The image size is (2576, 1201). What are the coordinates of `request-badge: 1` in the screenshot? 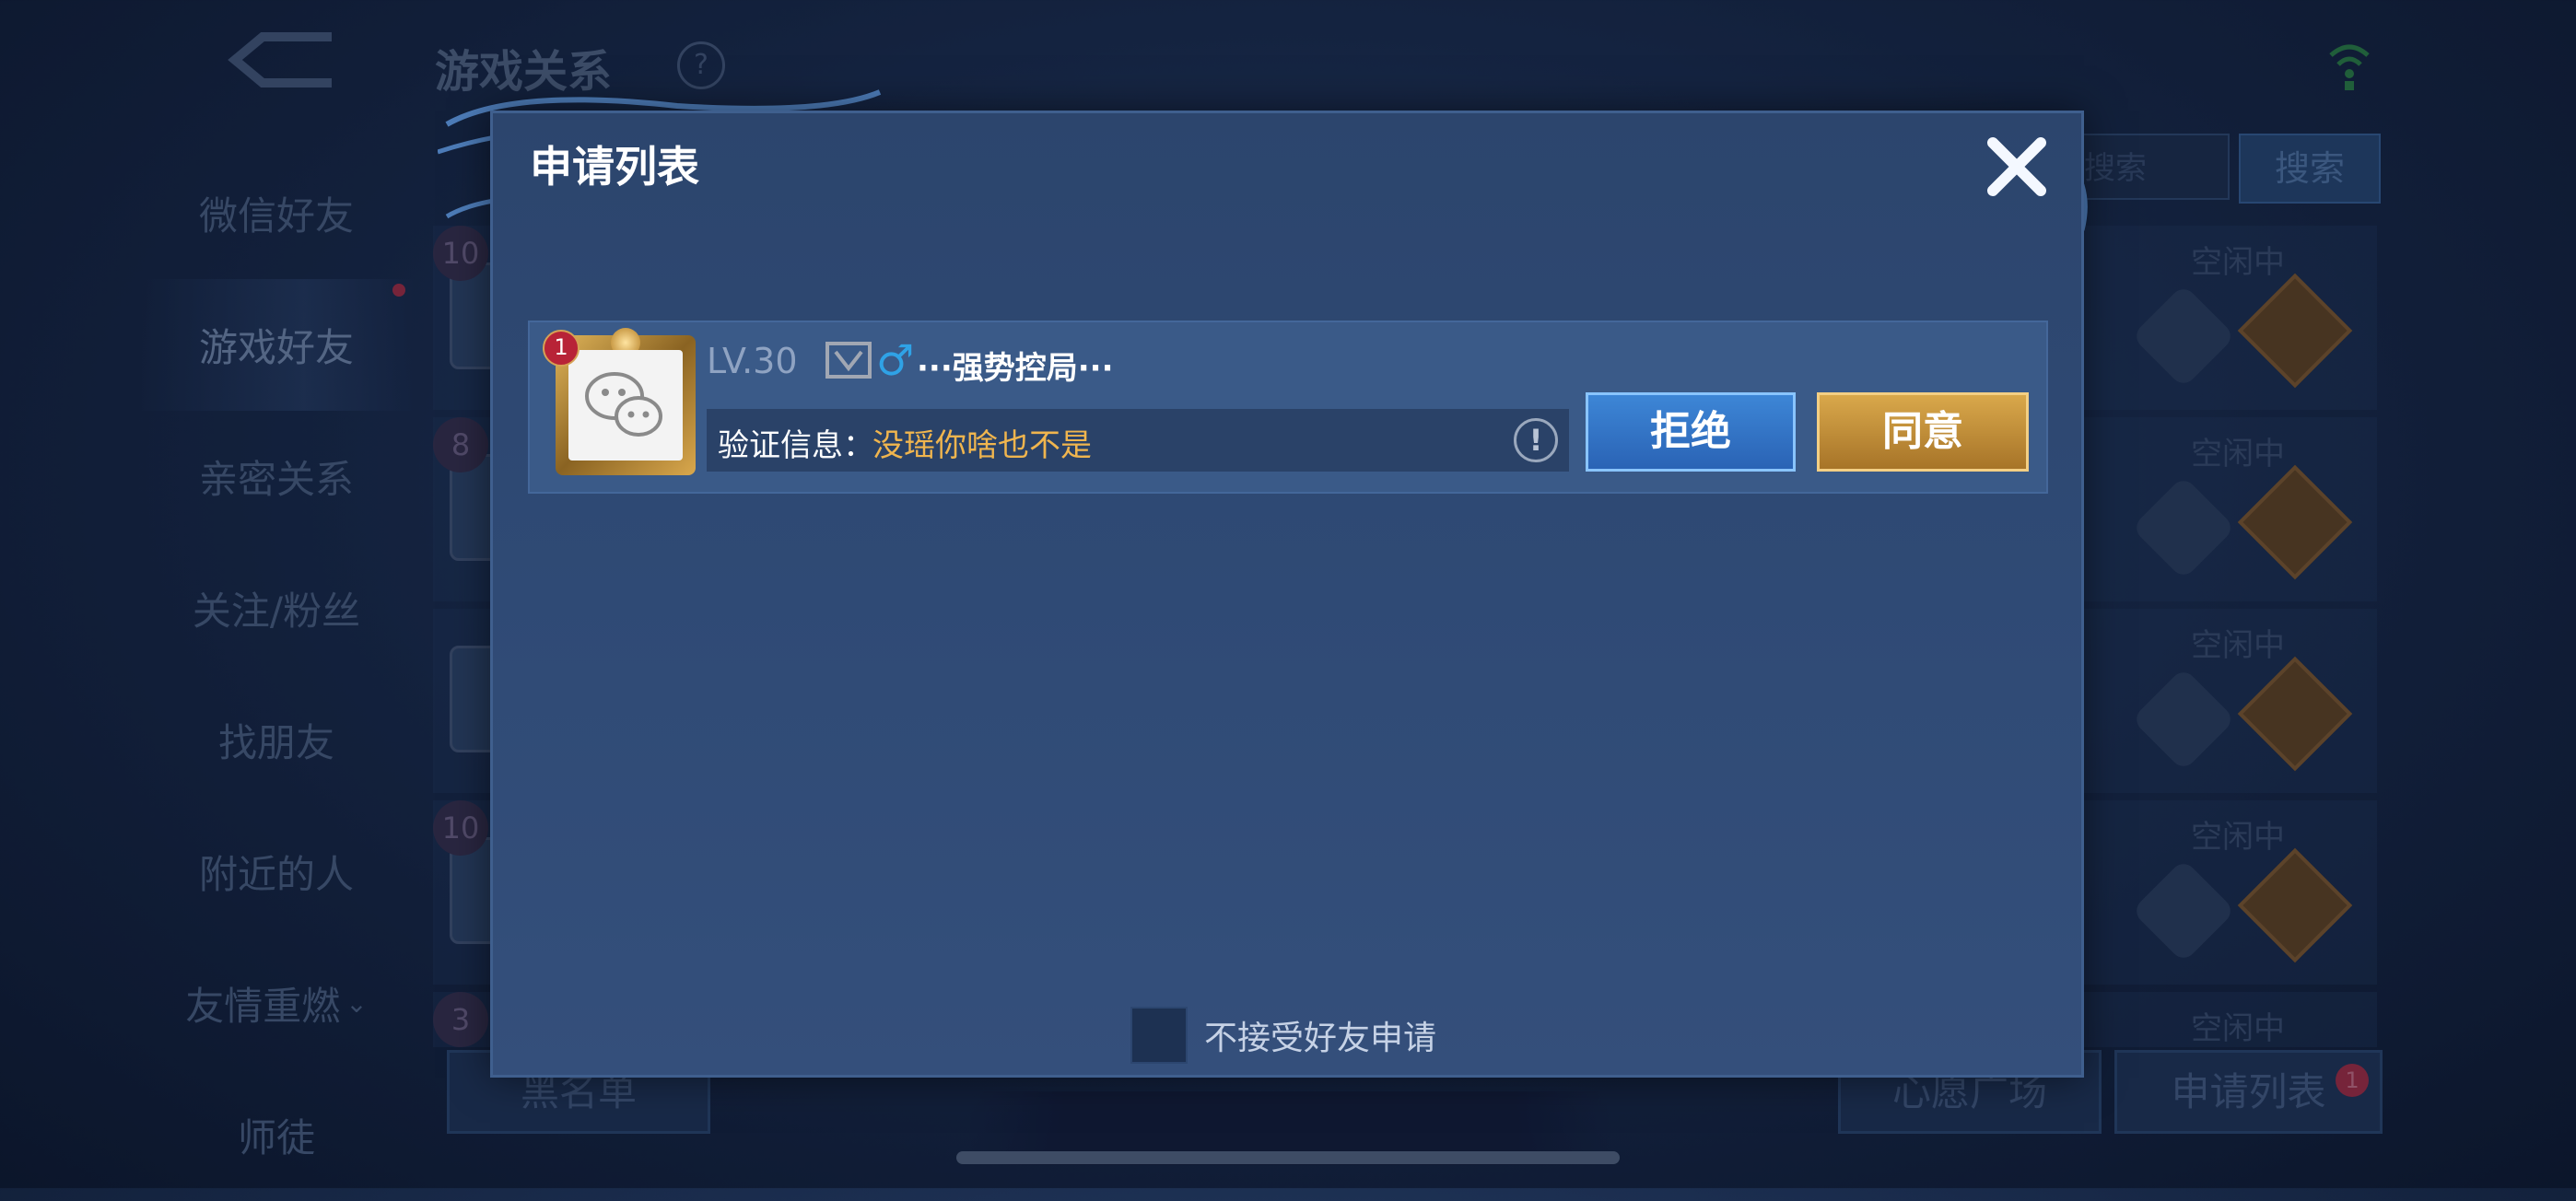 It's located at (561, 348).